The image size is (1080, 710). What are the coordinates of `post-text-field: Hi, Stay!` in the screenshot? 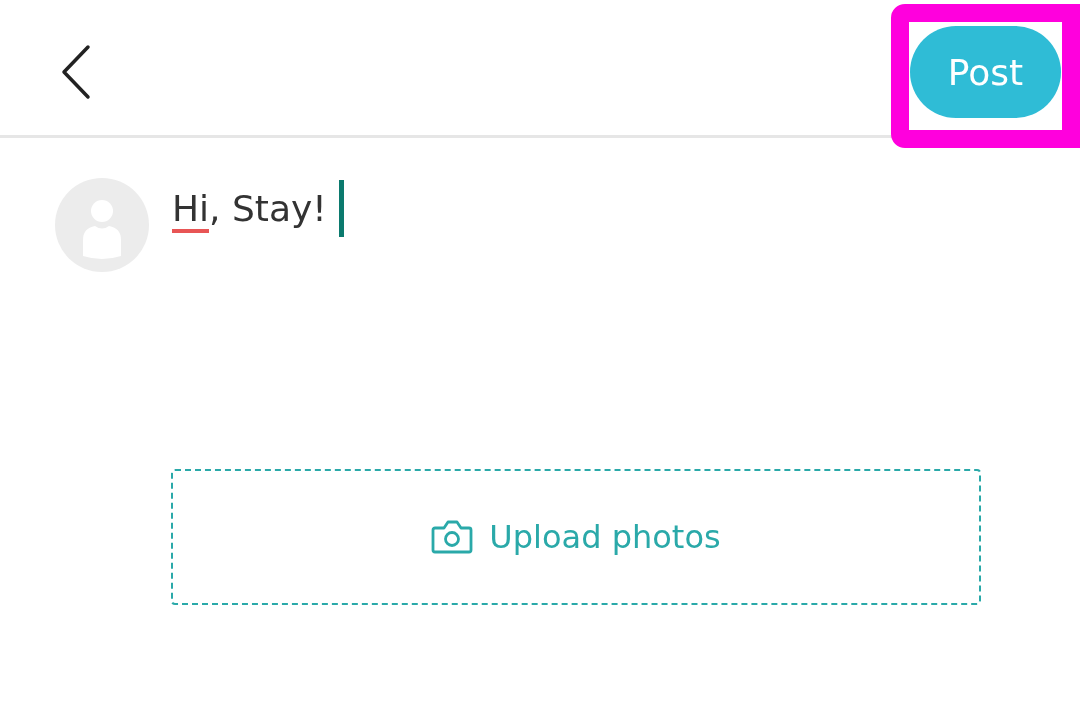 It's located at (249, 208).